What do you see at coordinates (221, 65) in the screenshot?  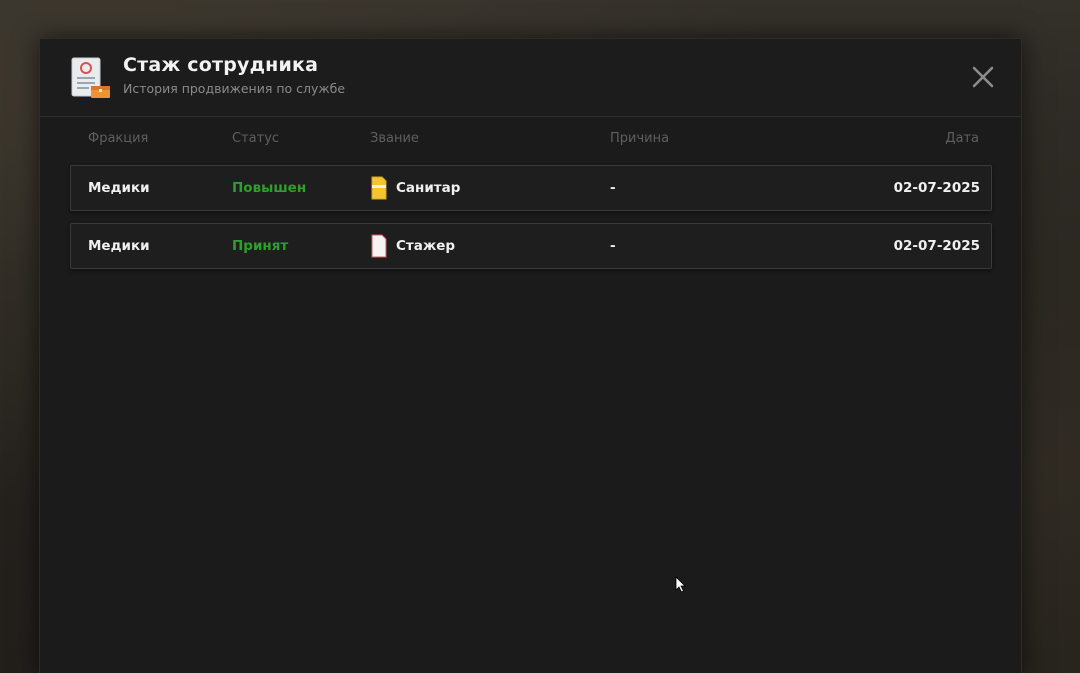 I see `modal-title: Стаж сотрудника` at bounding box center [221, 65].